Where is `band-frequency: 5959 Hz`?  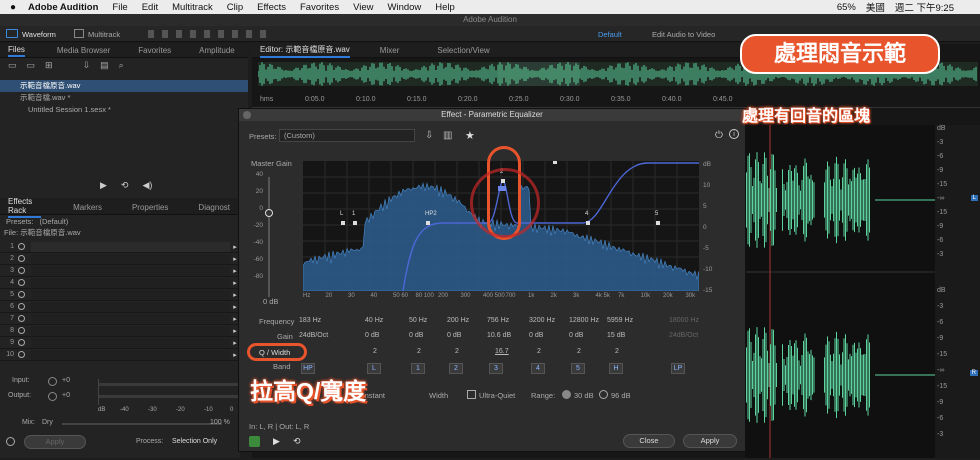 band-frequency: 5959 Hz is located at coordinates (620, 320).